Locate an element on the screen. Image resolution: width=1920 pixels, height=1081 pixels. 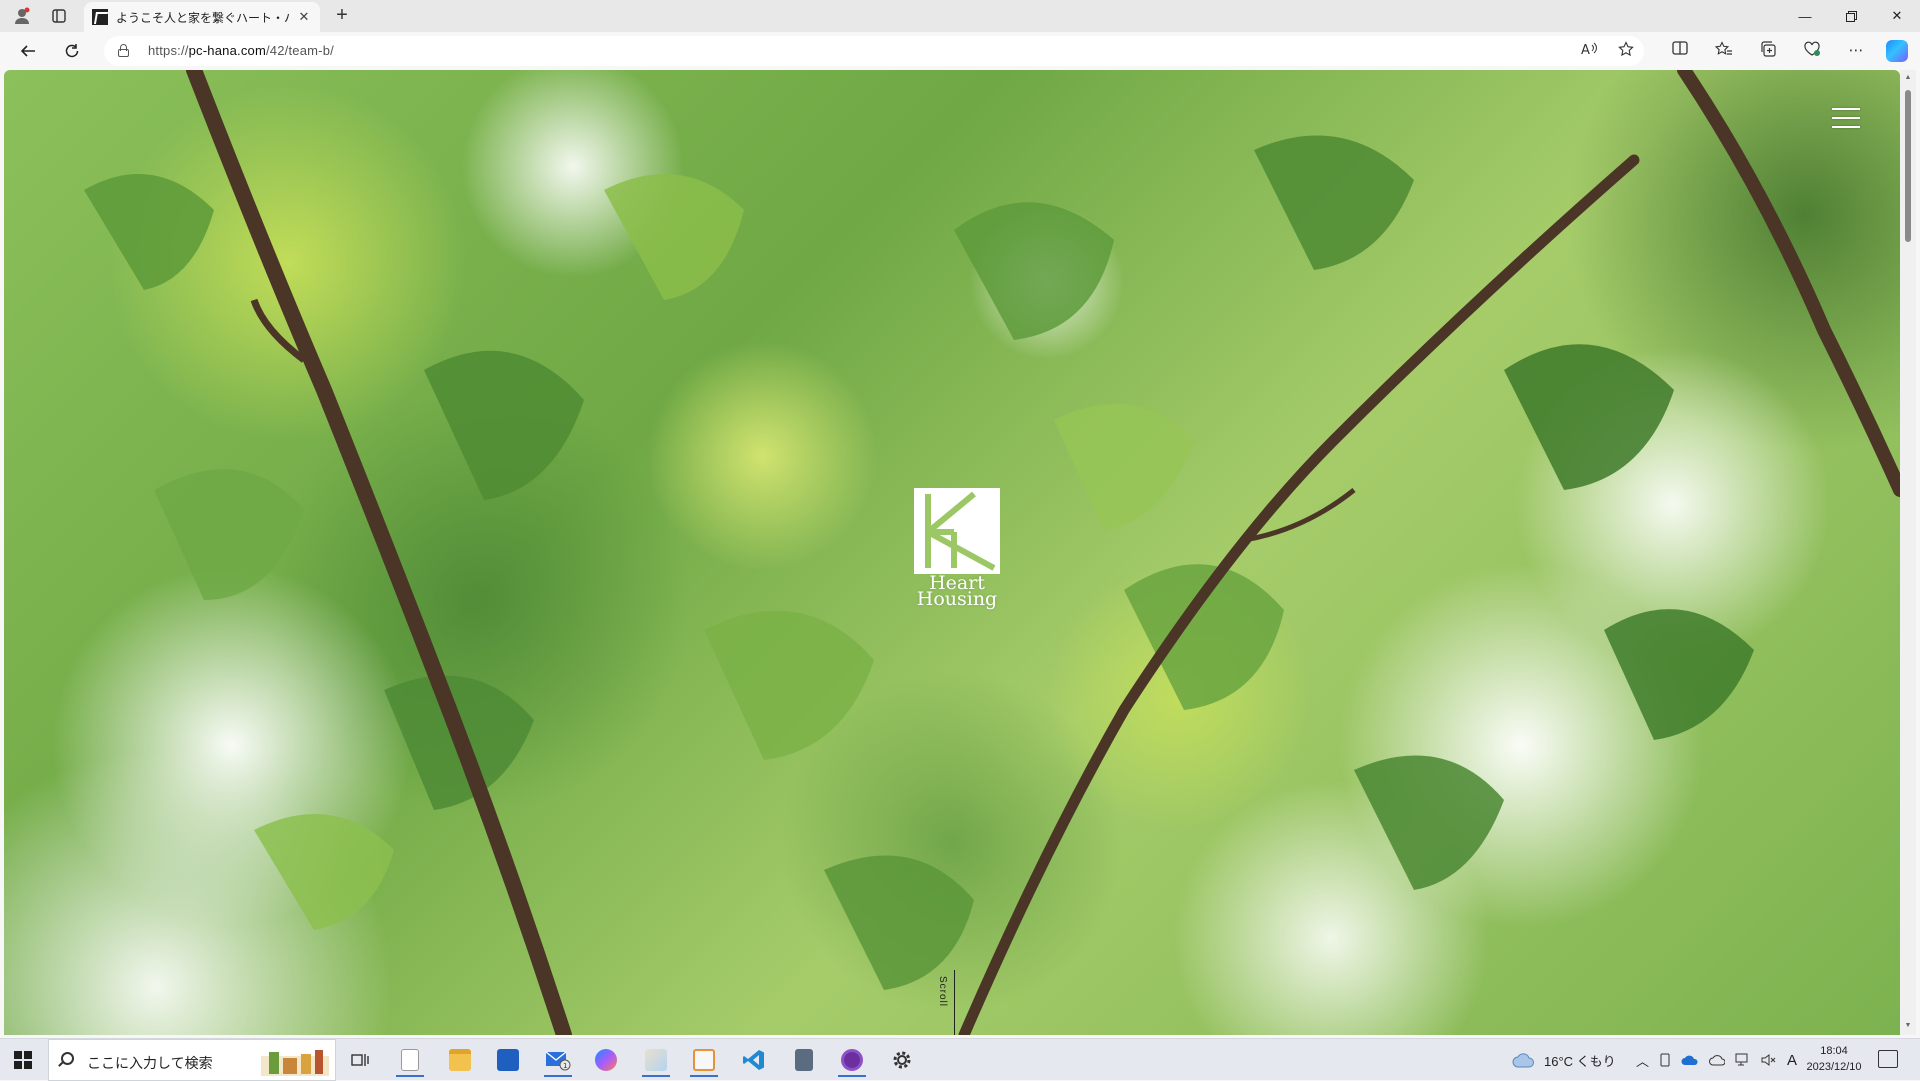
weather-widget: 16°C くもり is located at coordinates (1564, 1060).